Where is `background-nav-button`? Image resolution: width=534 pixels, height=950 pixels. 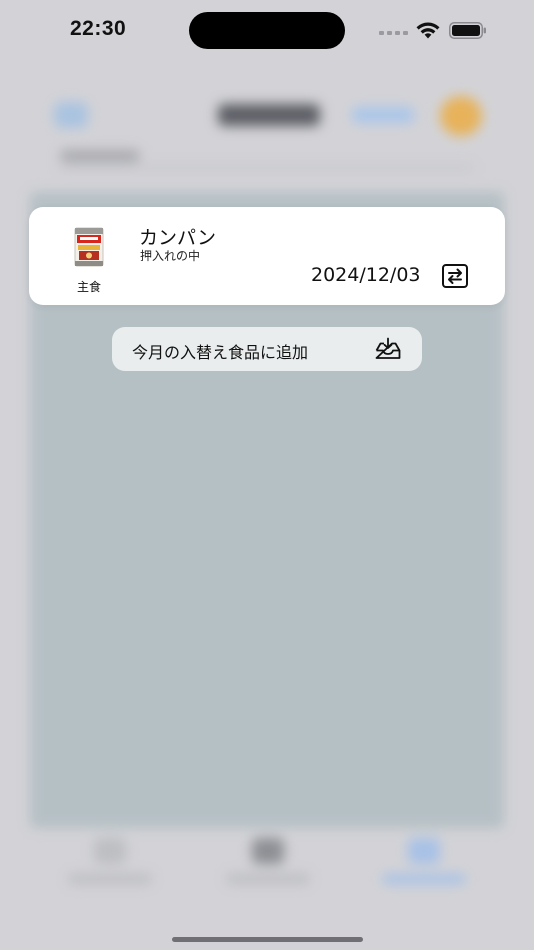 background-nav-button is located at coordinates (383, 115).